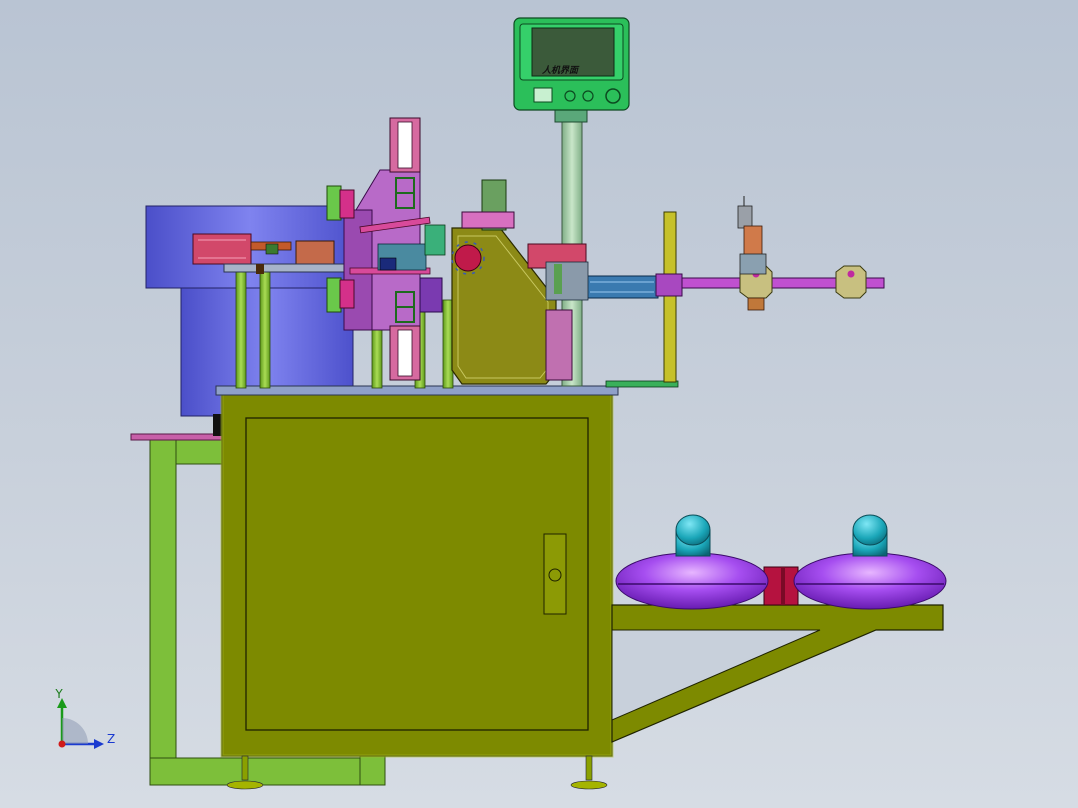 Image resolution: width=1078 pixels, height=808 pixels. Describe the element at coordinates (555, 574) in the screenshot. I see `door-handle` at that location.